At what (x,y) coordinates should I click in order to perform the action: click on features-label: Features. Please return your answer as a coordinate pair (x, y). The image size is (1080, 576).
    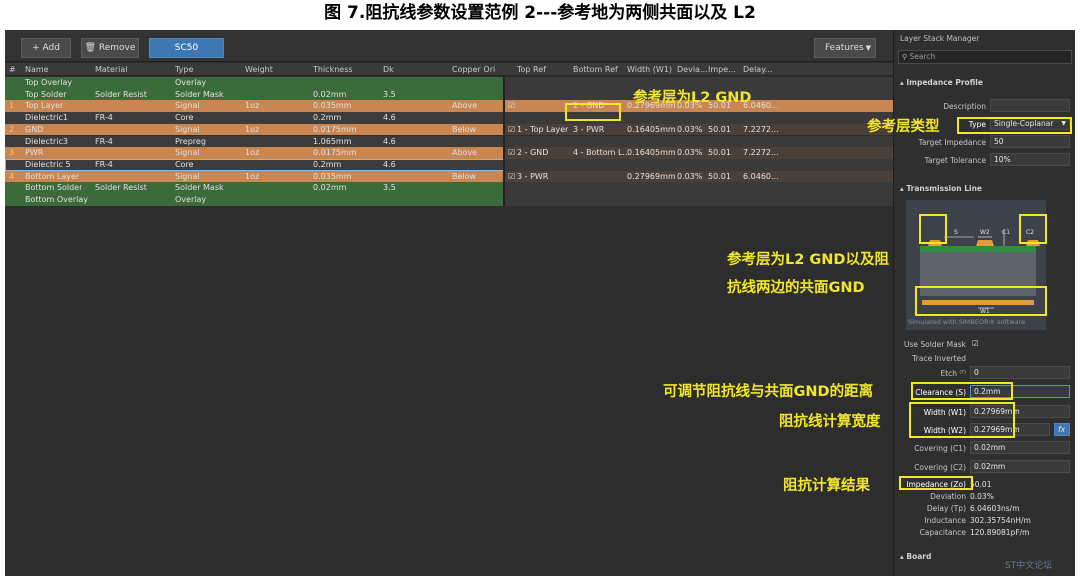
    Looking at the image, I should click on (844, 48).